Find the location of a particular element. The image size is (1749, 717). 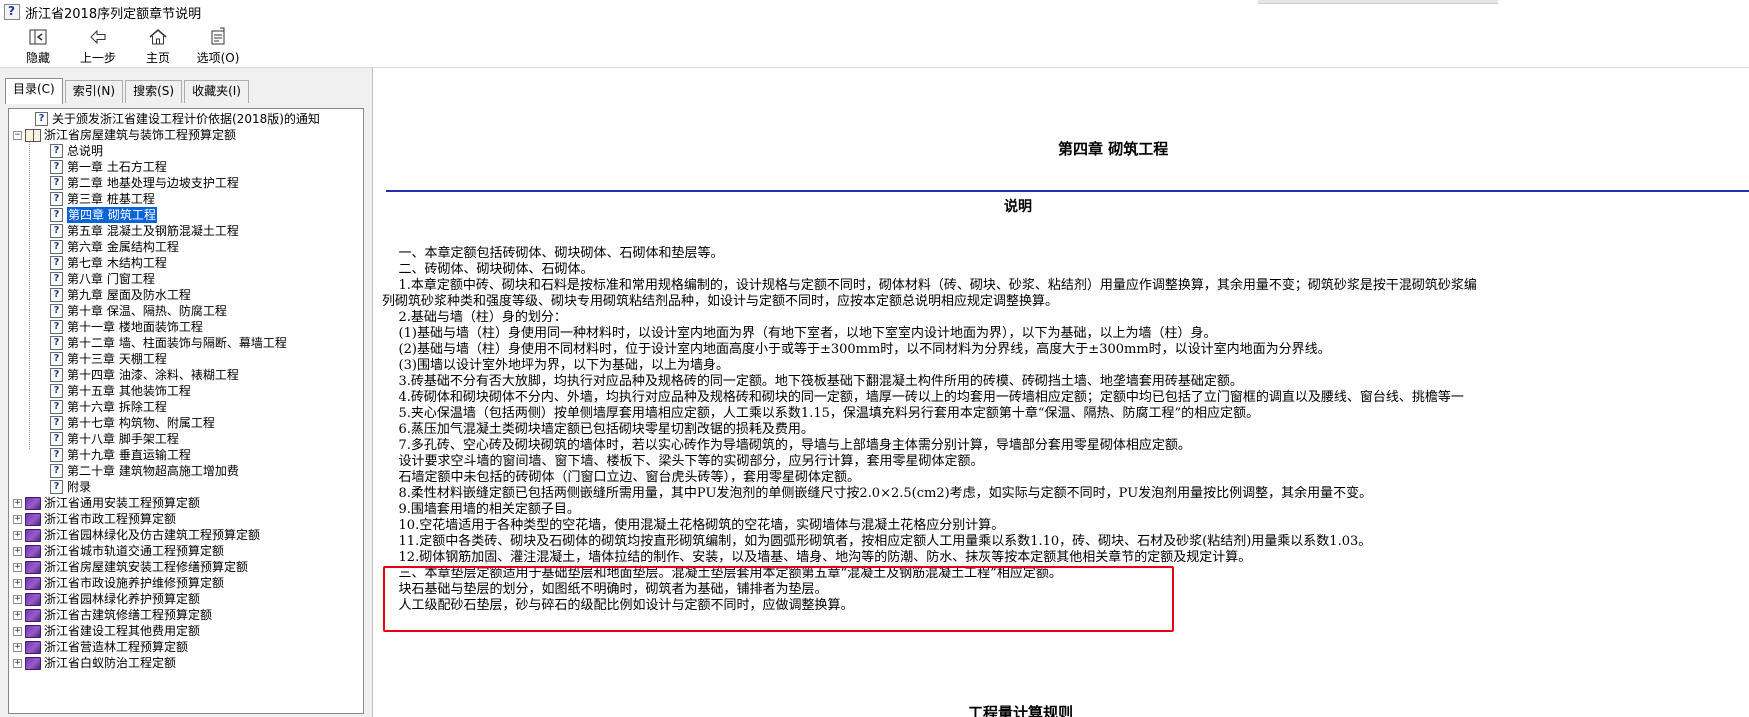

tree-item: ? 第十二章 墙、柱面装饰与隔断、幕墙工程 is located at coordinates (186, 343).